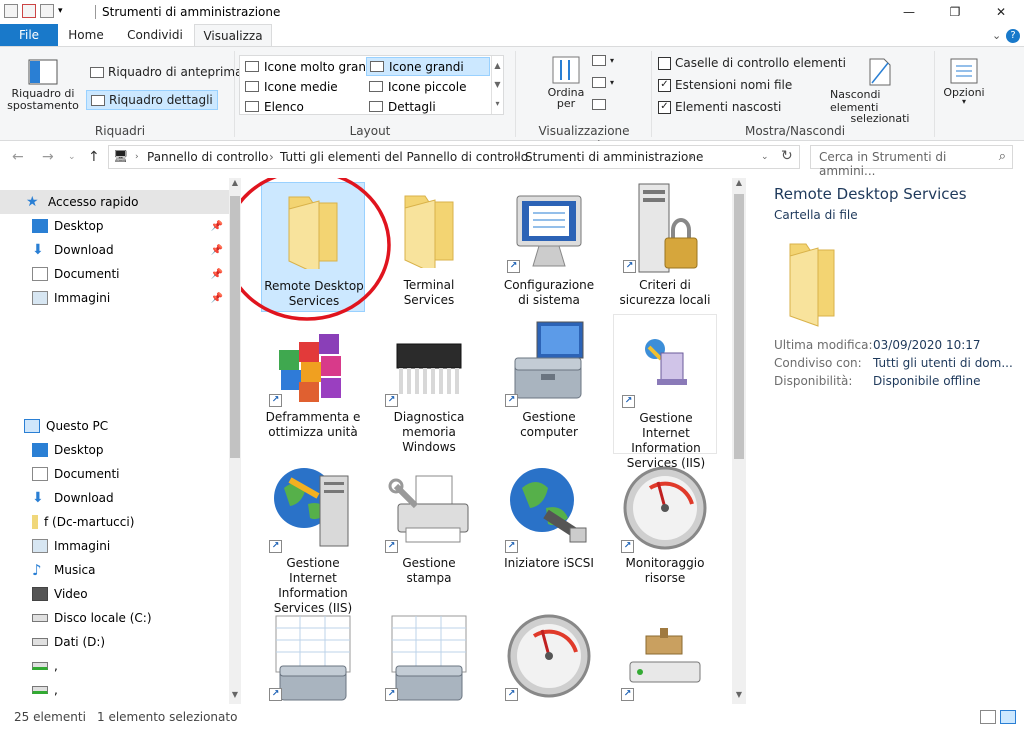  What do you see at coordinates (43, 85) in the screenshot?
I see `navigation-pane-button: Riquadro di spostamento` at bounding box center [43, 85].